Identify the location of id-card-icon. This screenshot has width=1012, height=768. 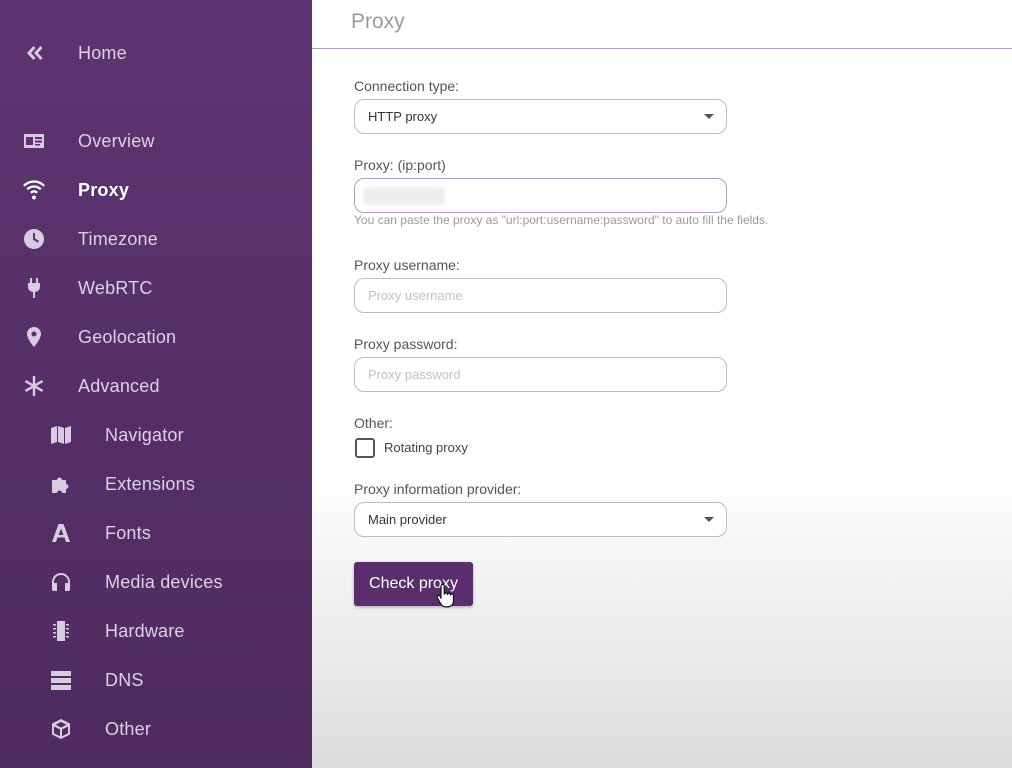
(34, 141).